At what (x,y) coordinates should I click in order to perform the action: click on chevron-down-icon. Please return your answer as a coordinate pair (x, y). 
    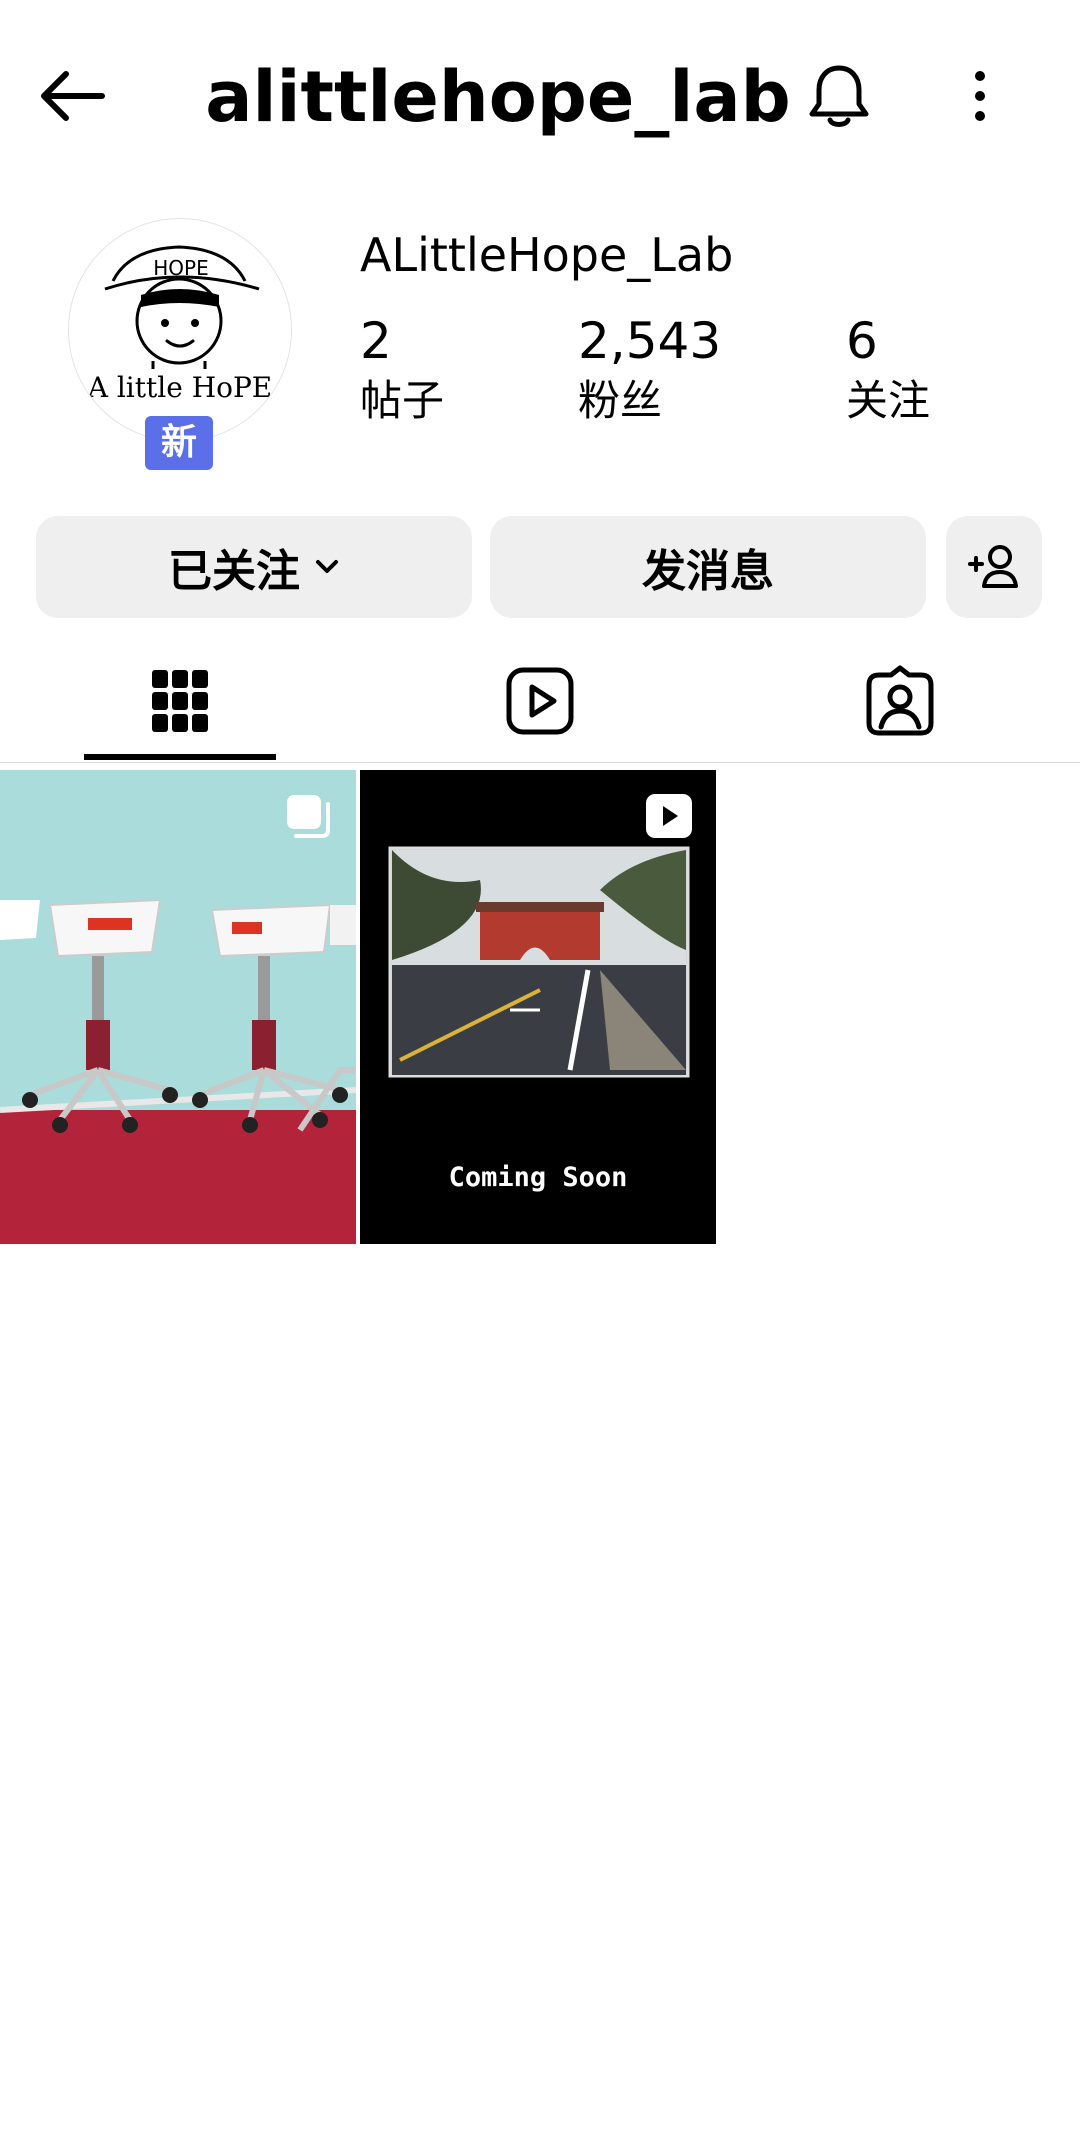
    Looking at the image, I should click on (327, 566).